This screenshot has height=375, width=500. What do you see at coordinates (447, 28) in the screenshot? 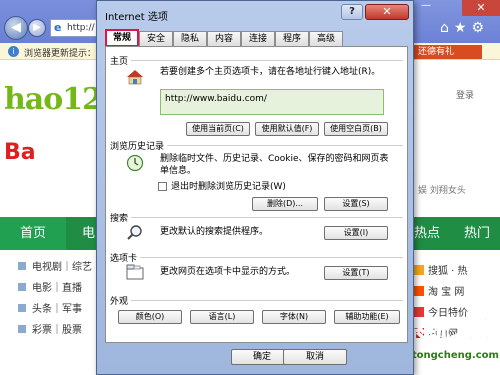
I see `home-icon: ⌂` at bounding box center [447, 28].